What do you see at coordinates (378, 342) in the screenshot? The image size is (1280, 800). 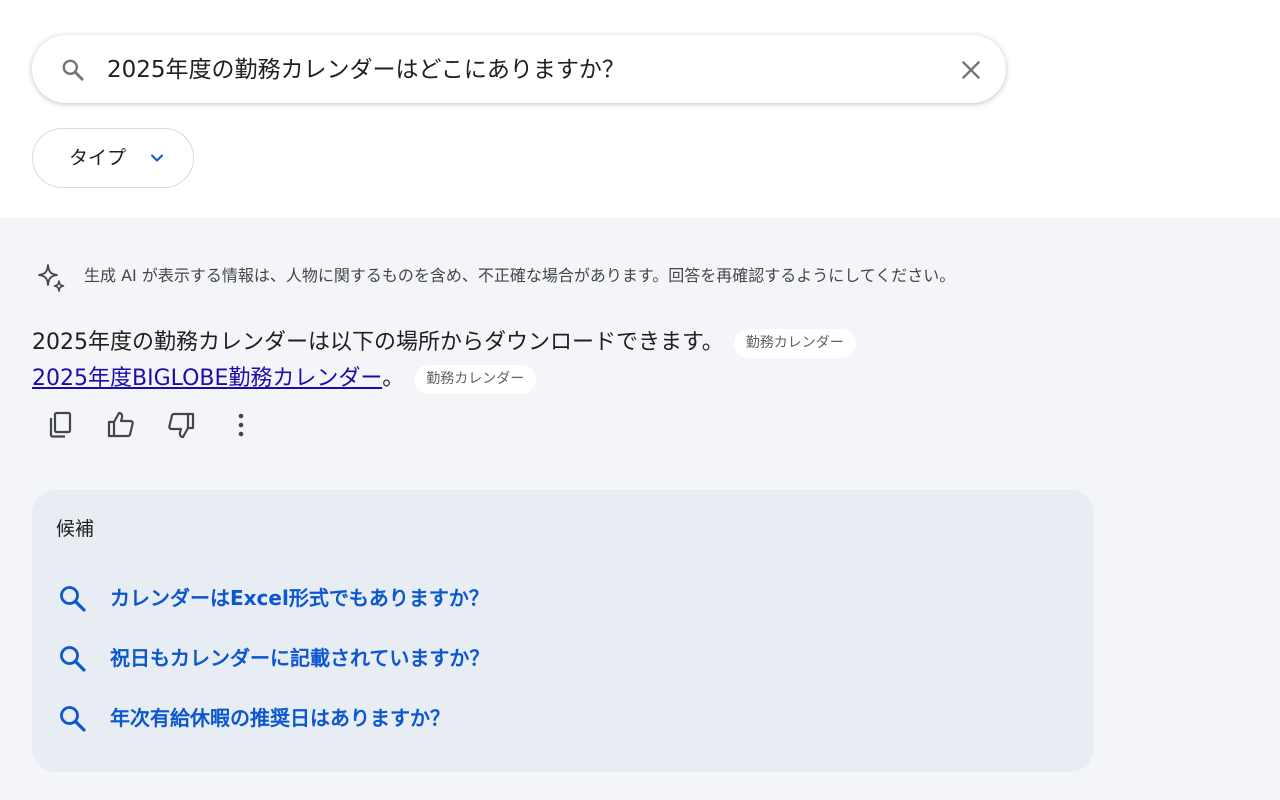 I see `answer-text: 2025年度の勤務カレンダーは以下の場所からダウンロードできます。` at bounding box center [378, 342].